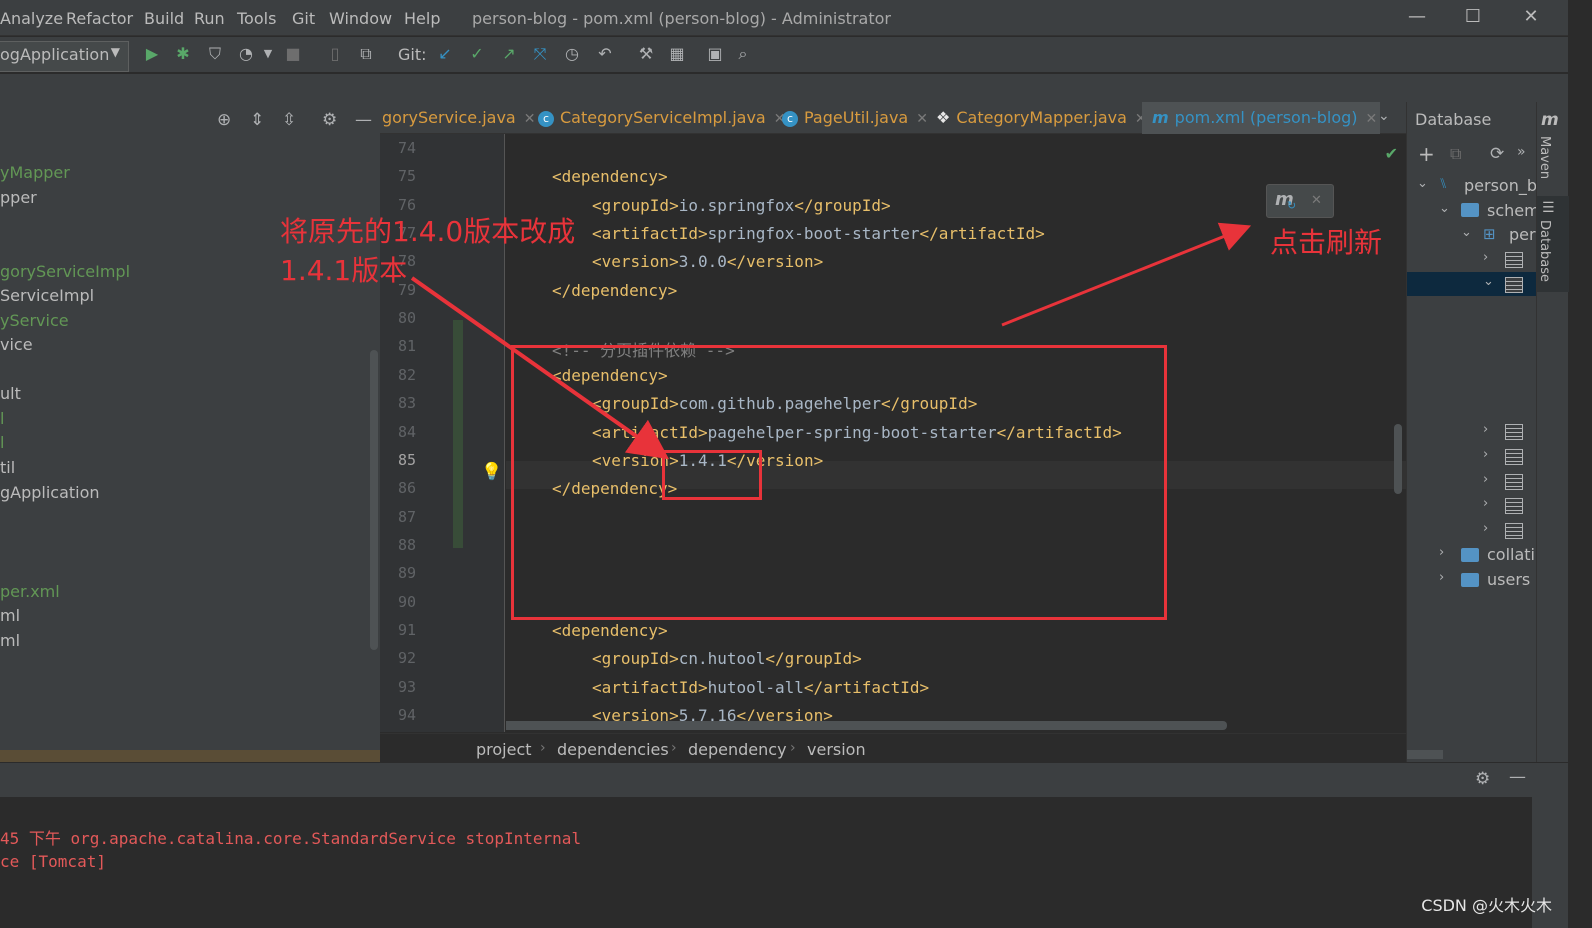 The height and width of the screenshot is (928, 1592). What do you see at coordinates (1486, 905) in the screenshot?
I see `watermark: CSDN @火木火木` at bounding box center [1486, 905].